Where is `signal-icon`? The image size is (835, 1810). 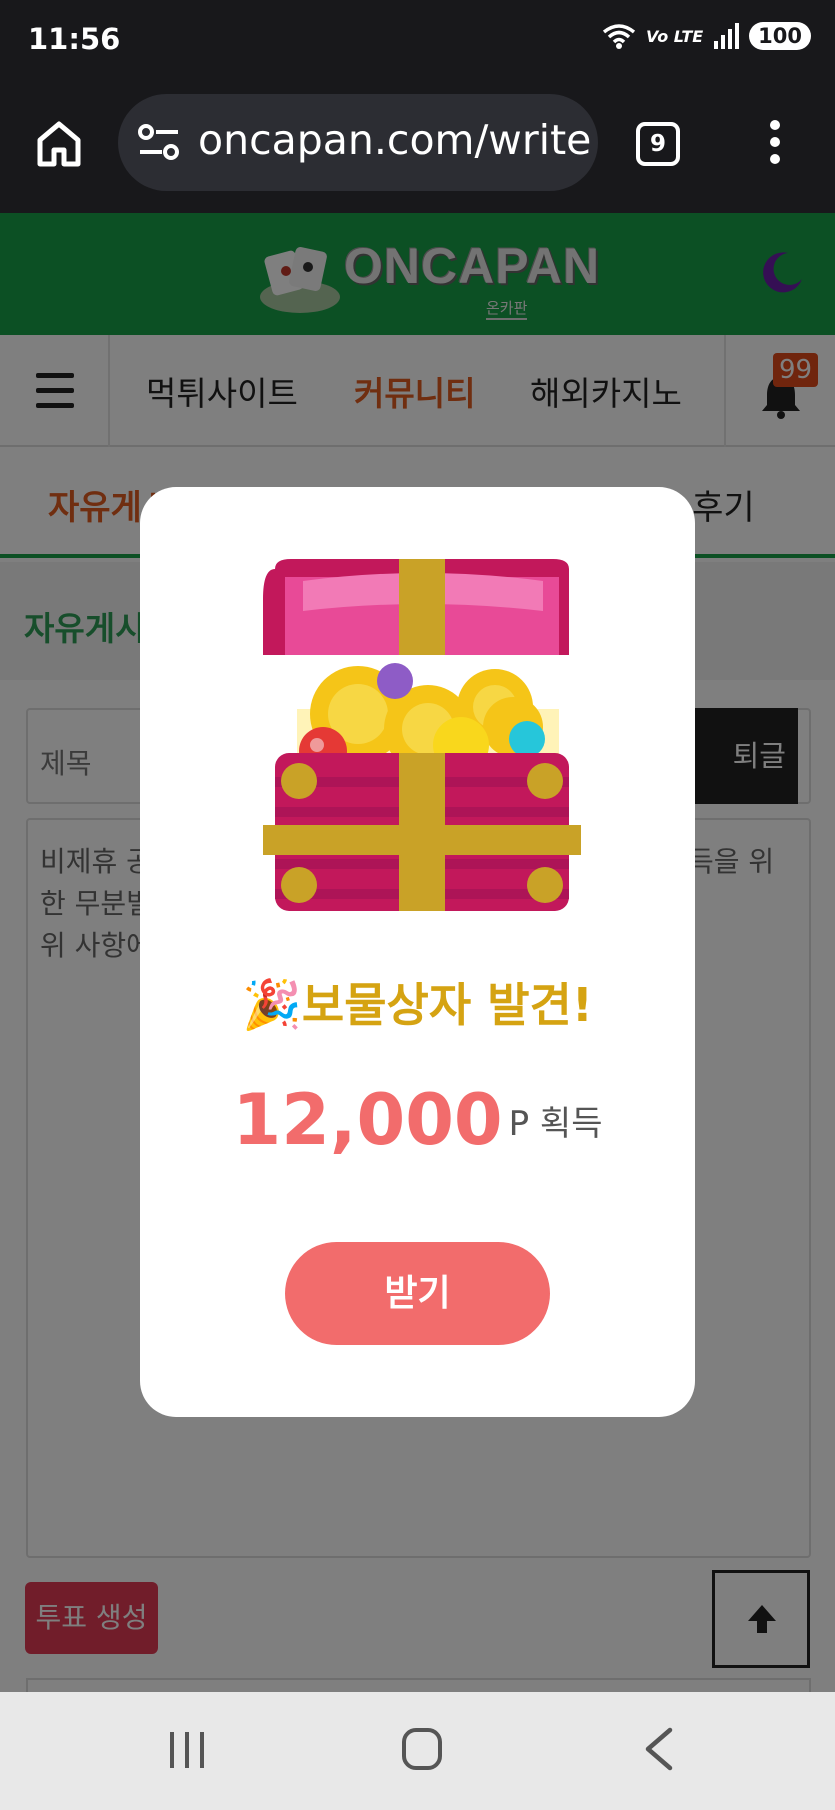 signal-icon is located at coordinates (727, 36).